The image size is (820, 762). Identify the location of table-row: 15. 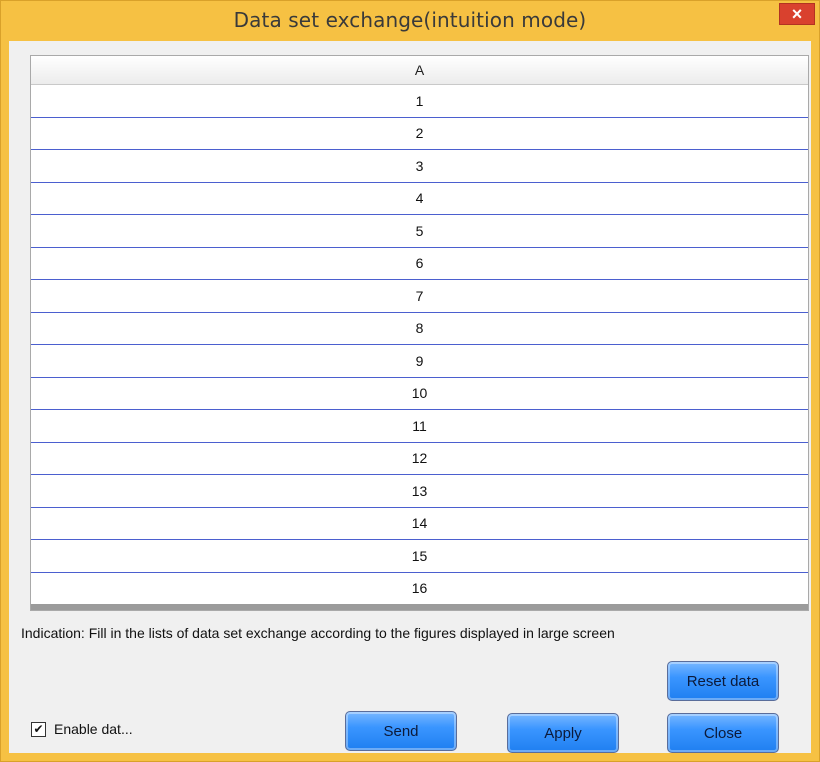
(419, 556).